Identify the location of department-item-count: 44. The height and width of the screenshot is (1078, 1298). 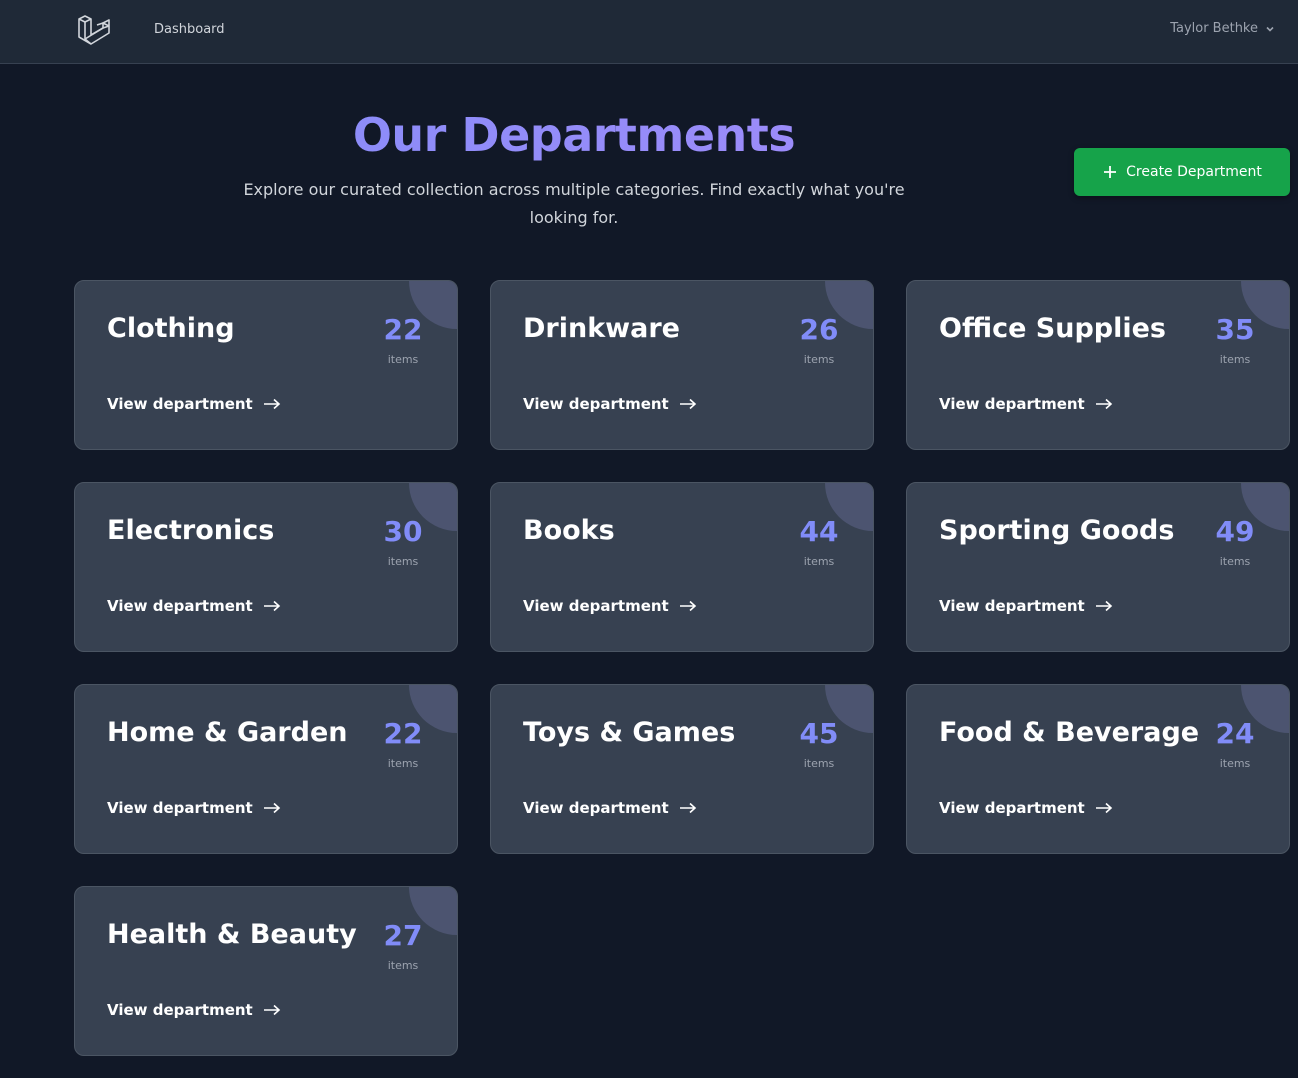
(819, 531).